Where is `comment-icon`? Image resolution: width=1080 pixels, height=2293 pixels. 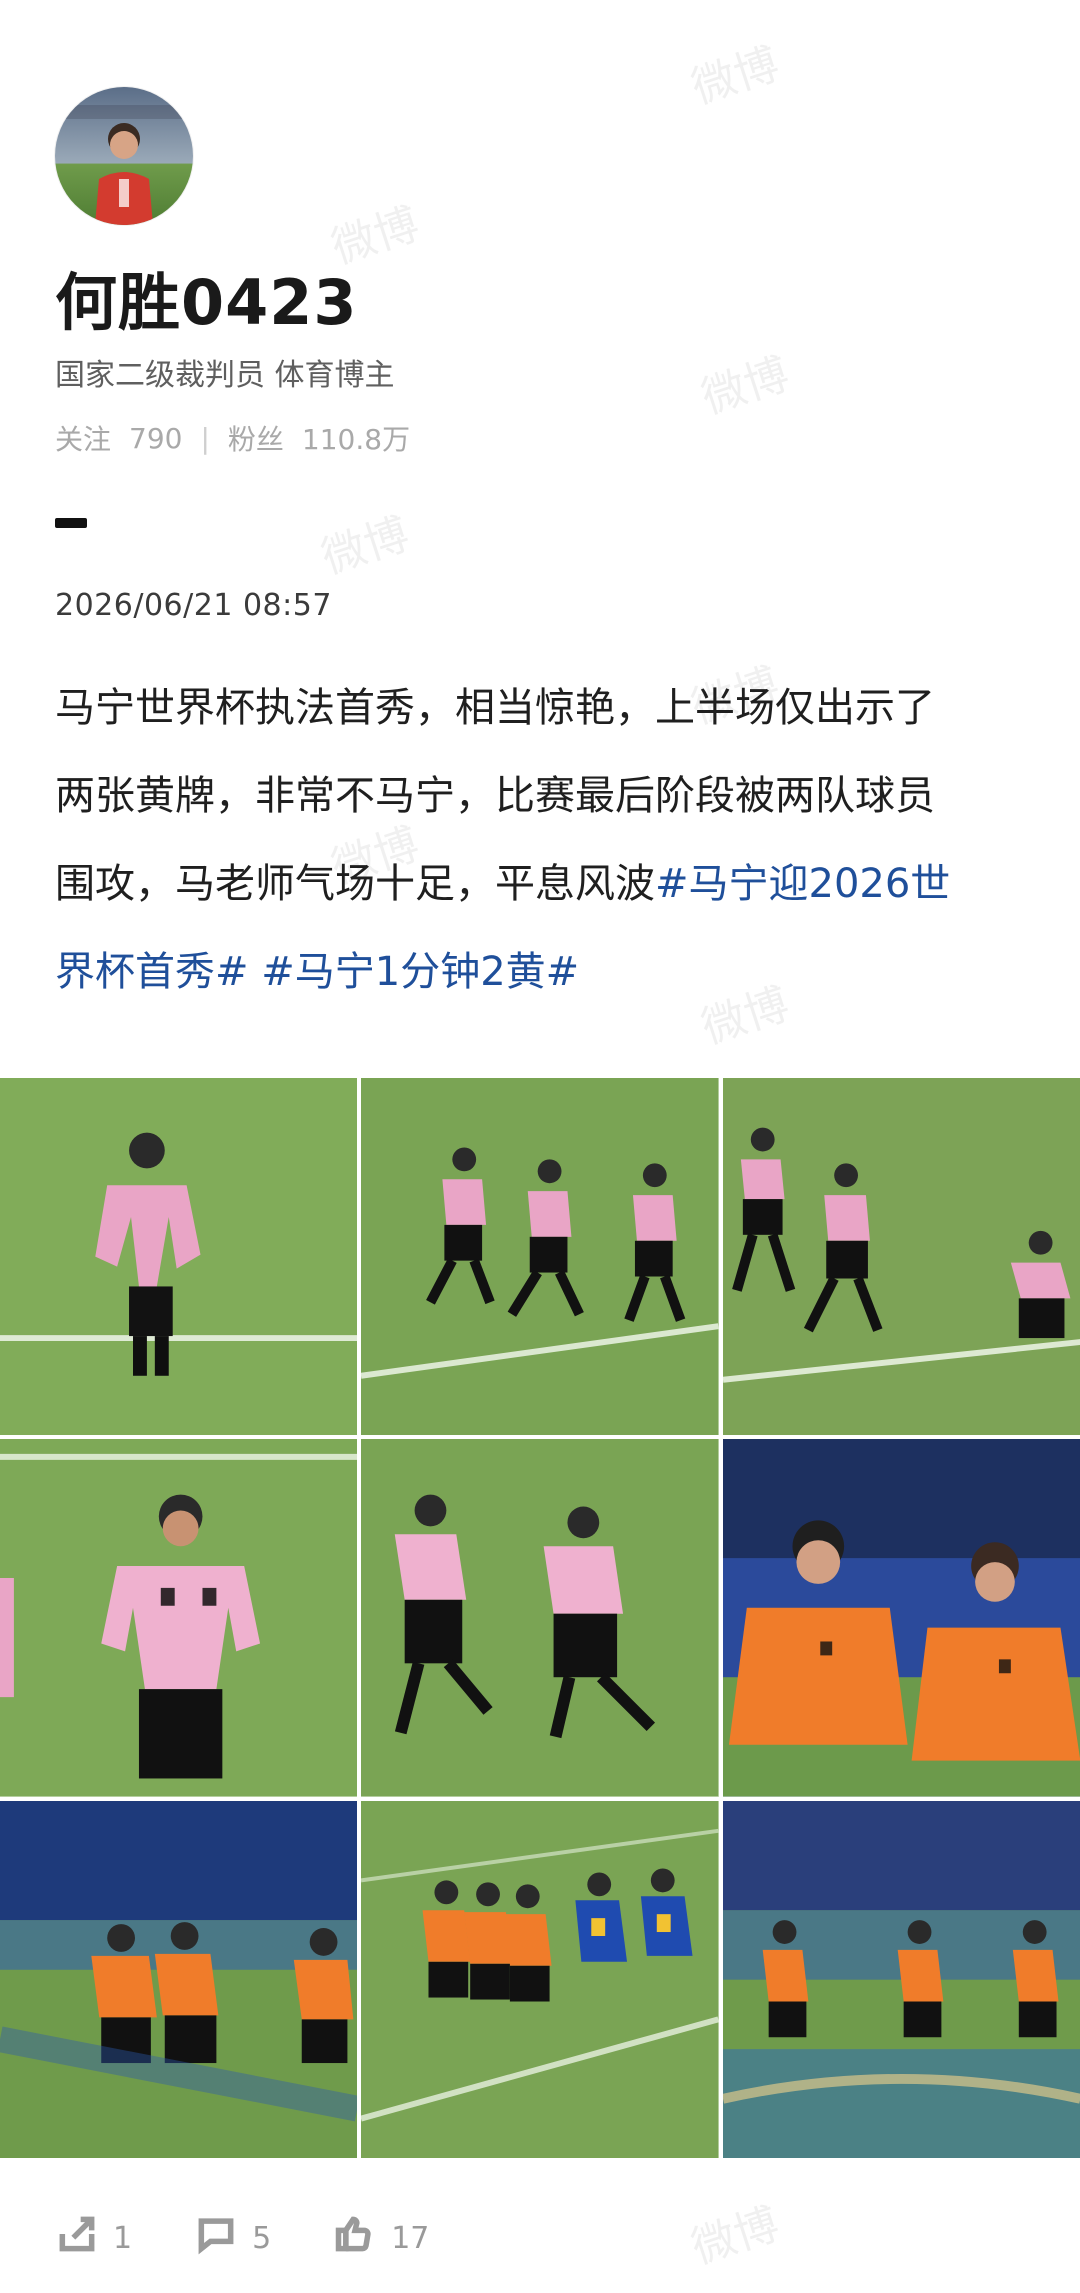 comment-icon is located at coordinates (216, 2238).